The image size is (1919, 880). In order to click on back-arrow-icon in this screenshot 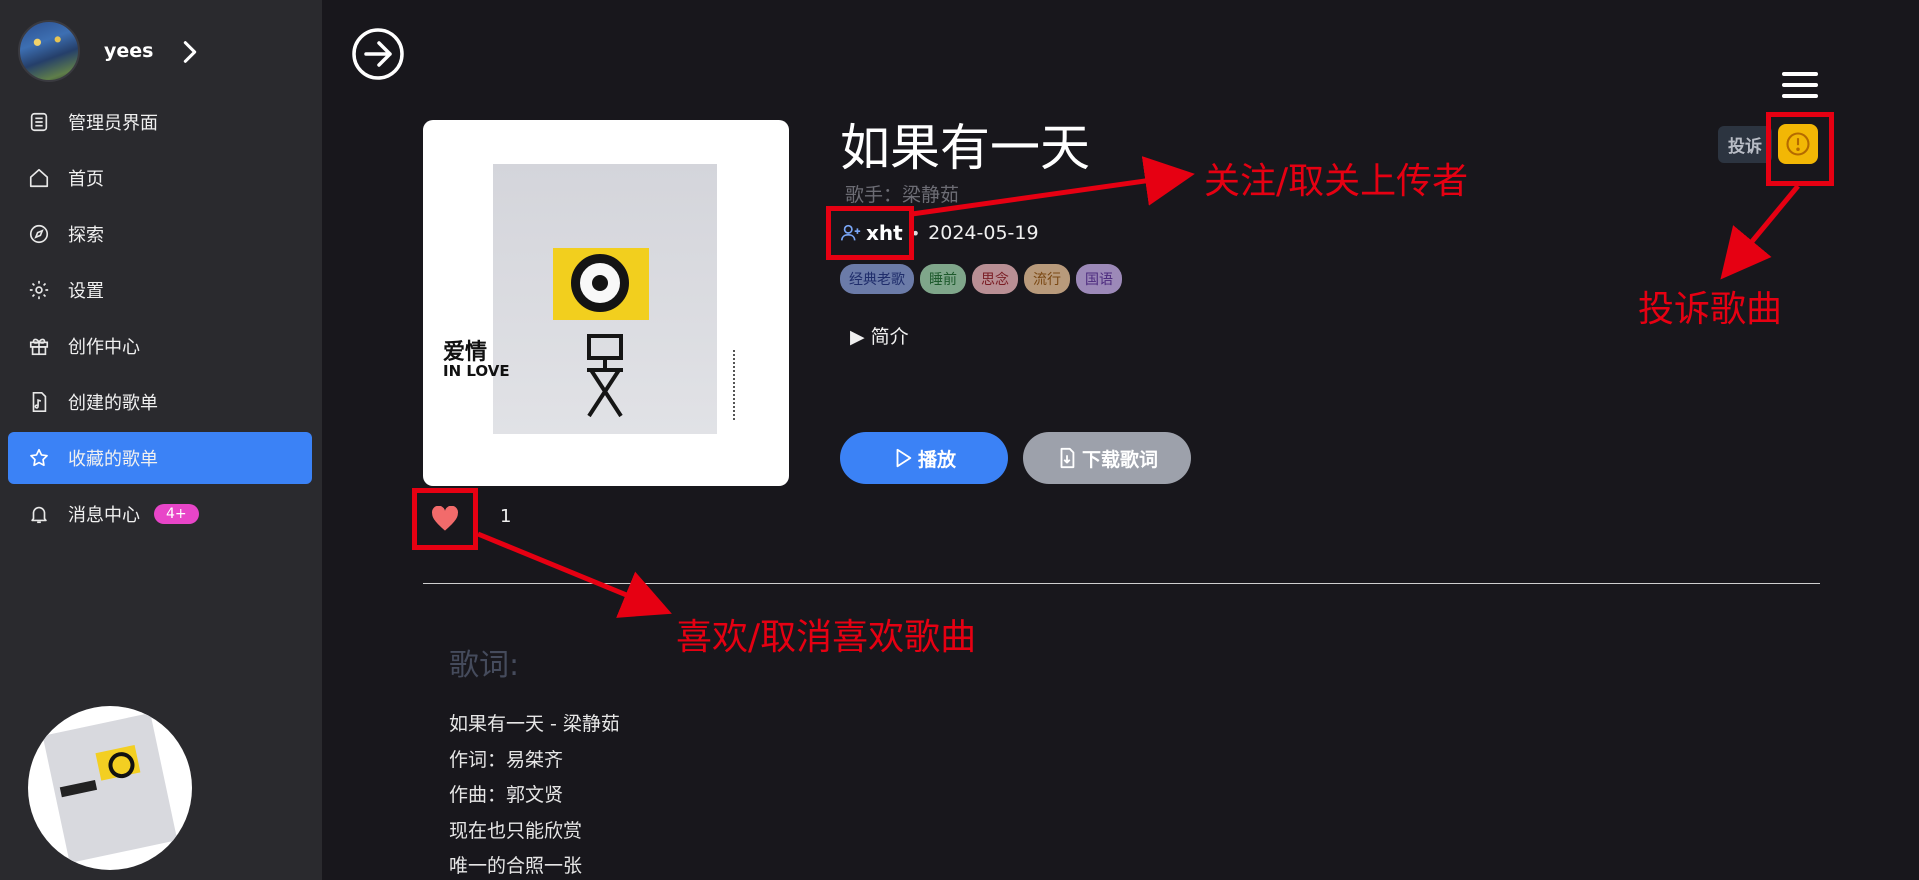, I will do `click(378, 54)`.